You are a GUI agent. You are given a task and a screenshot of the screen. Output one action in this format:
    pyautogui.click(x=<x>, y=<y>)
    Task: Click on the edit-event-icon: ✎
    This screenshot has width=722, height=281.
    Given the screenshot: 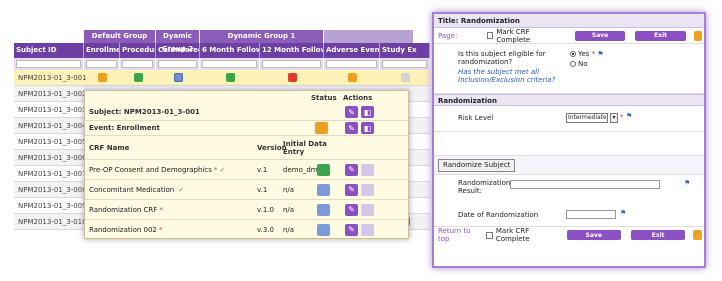 What is the action you would take?
    pyautogui.click(x=351, y=128)
    